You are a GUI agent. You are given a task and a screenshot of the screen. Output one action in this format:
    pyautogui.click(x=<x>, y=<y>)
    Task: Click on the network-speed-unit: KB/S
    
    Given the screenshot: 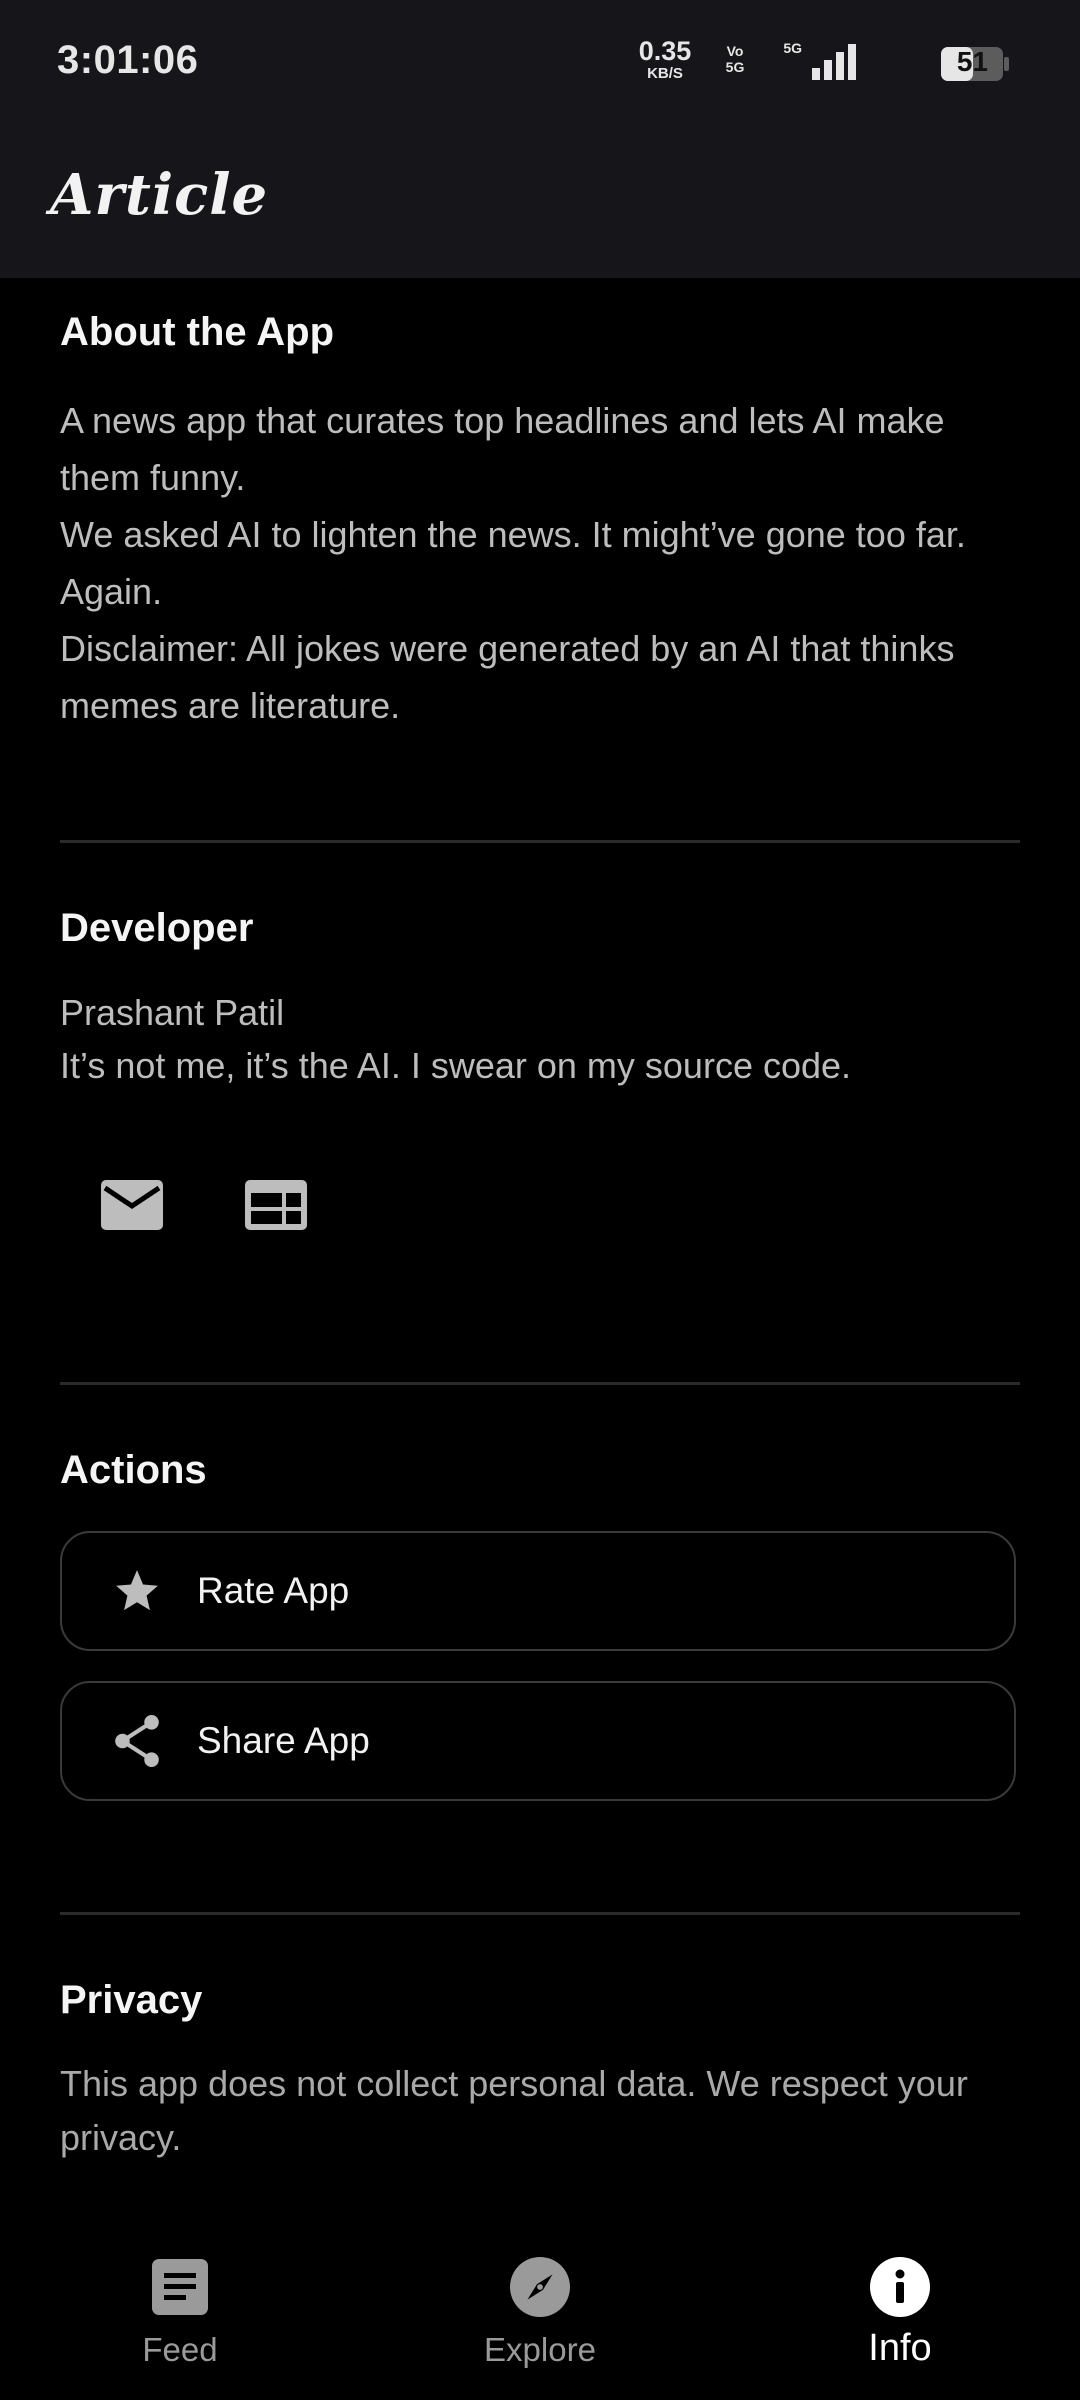 What is the action you would take?
    pyautogui.click(x=665, y=73)
    